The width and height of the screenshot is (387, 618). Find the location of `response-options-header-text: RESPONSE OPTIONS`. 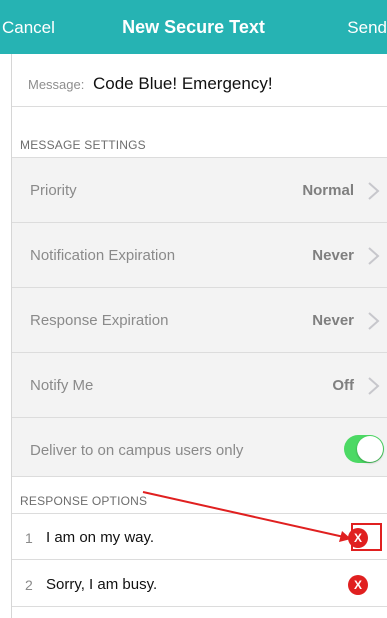

response-options-header-text: RESPONSE OPTIONS is located at coordinates (84, 501).